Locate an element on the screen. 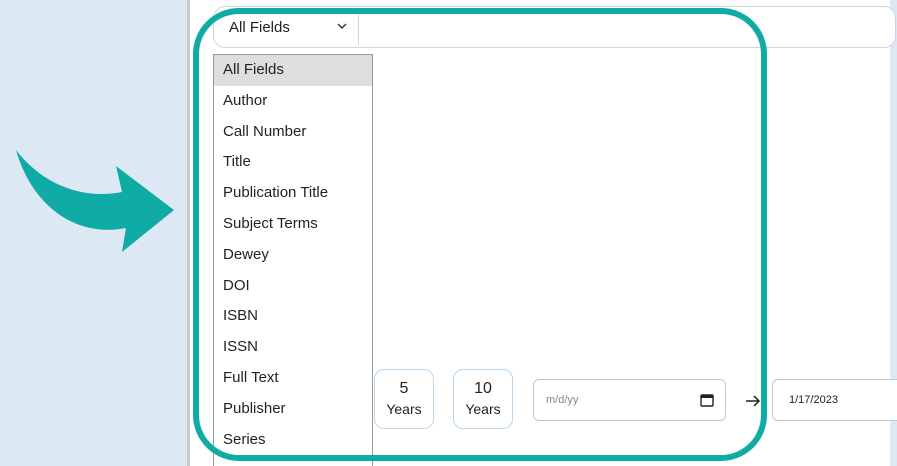 The image size is (897, 466). dropdown-option-all-fields: All Fields is located at coordinates (293, 70).